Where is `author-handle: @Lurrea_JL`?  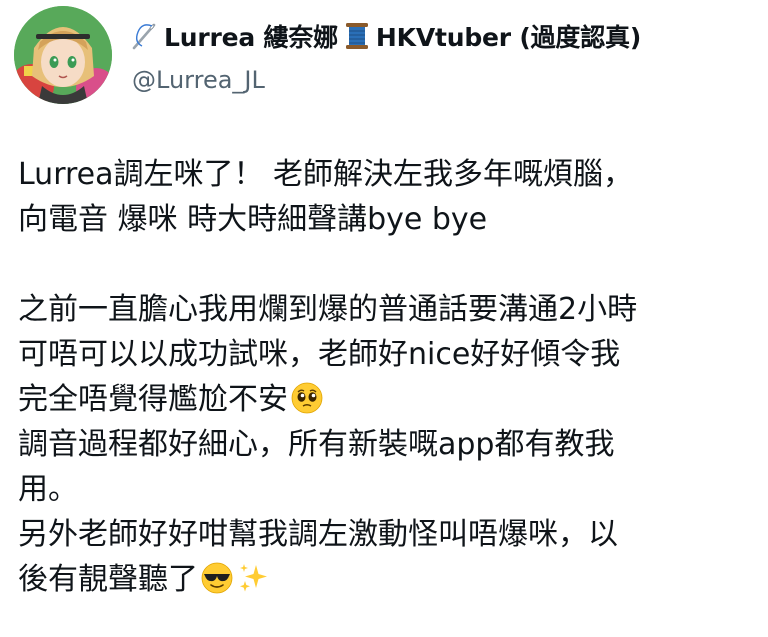 author-handle: @Lurrea_JL is located at coordinates (198, 80).